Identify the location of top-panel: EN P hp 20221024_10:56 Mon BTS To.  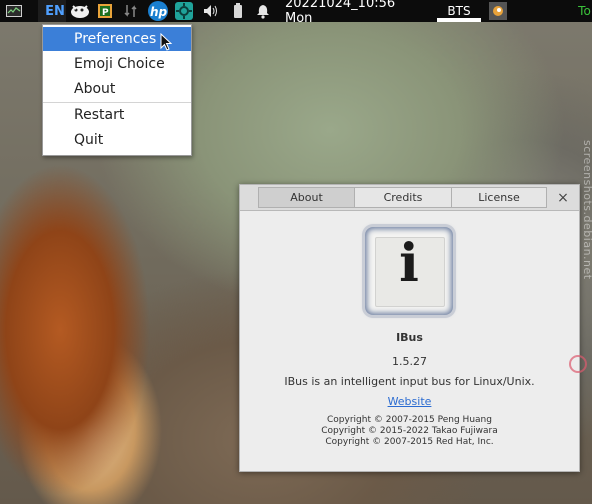
(296, 13).